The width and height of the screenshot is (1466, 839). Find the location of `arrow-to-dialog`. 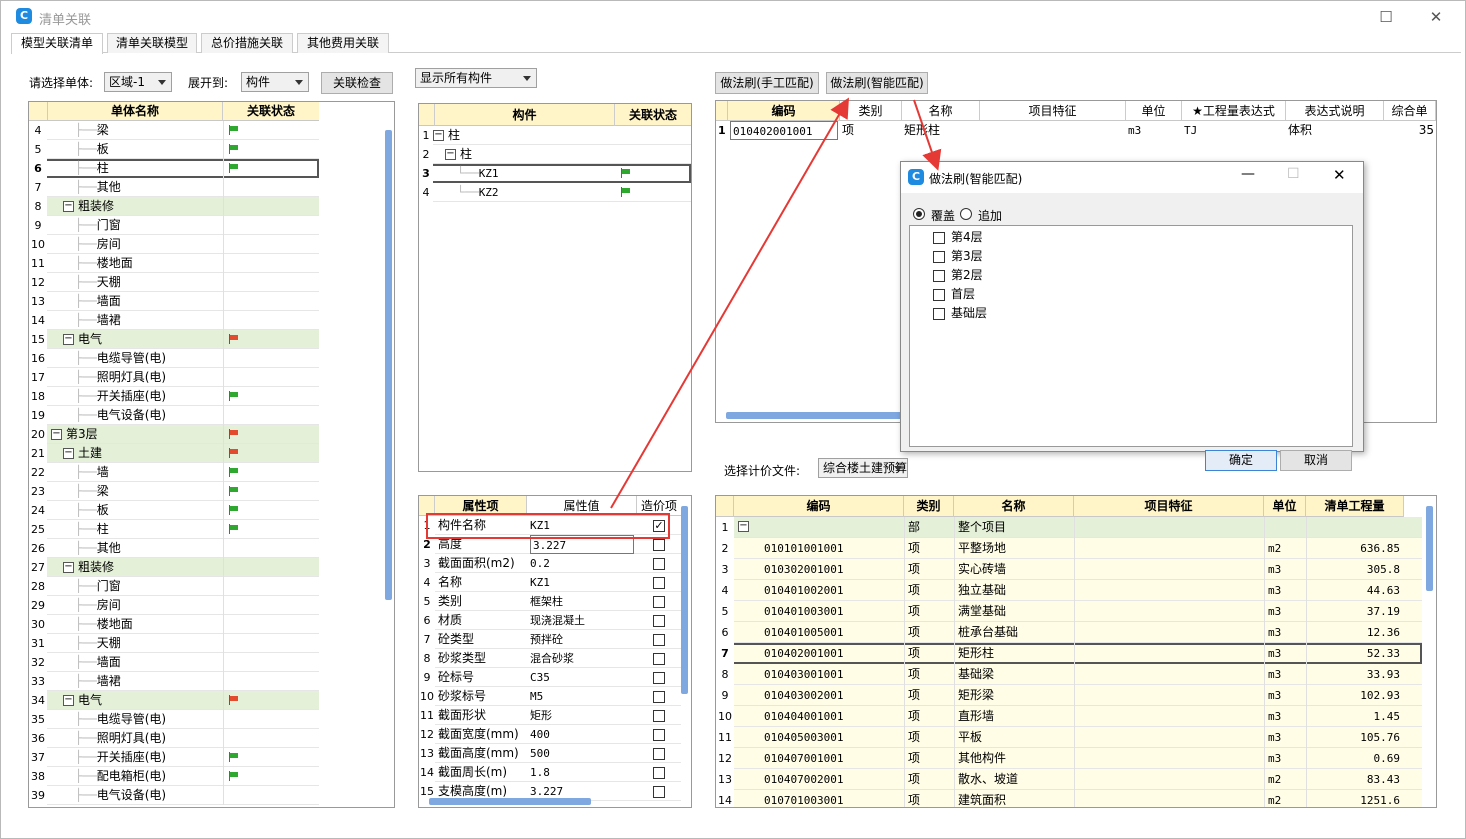

arrow-to-dialog is located at coordinates (927, 135).